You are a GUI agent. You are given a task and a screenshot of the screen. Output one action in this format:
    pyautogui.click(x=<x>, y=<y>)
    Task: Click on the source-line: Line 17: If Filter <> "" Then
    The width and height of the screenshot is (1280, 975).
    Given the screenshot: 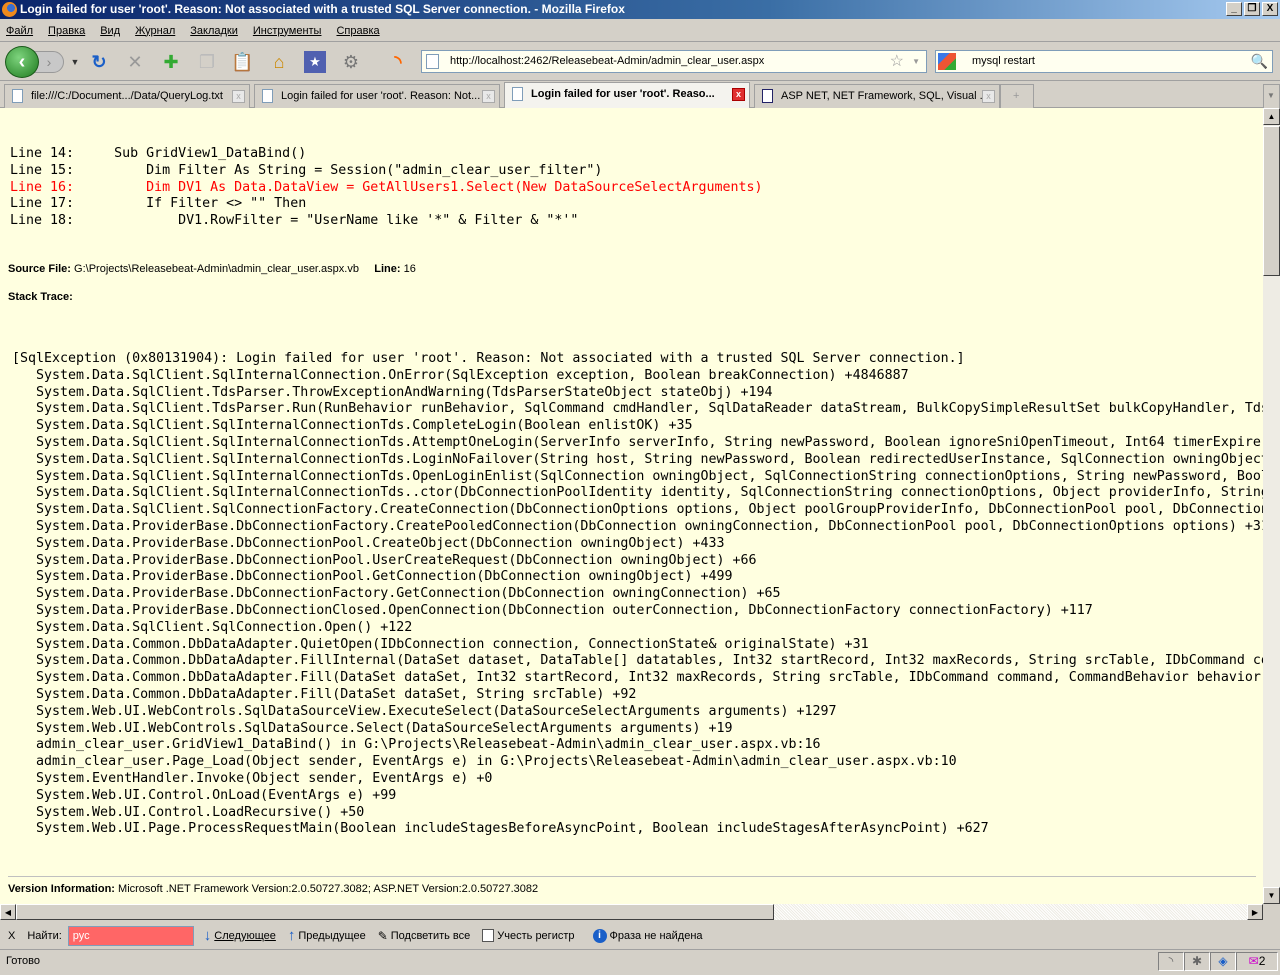 What is the action you would take?
    pyautogui.click(x=158, y=204)
    